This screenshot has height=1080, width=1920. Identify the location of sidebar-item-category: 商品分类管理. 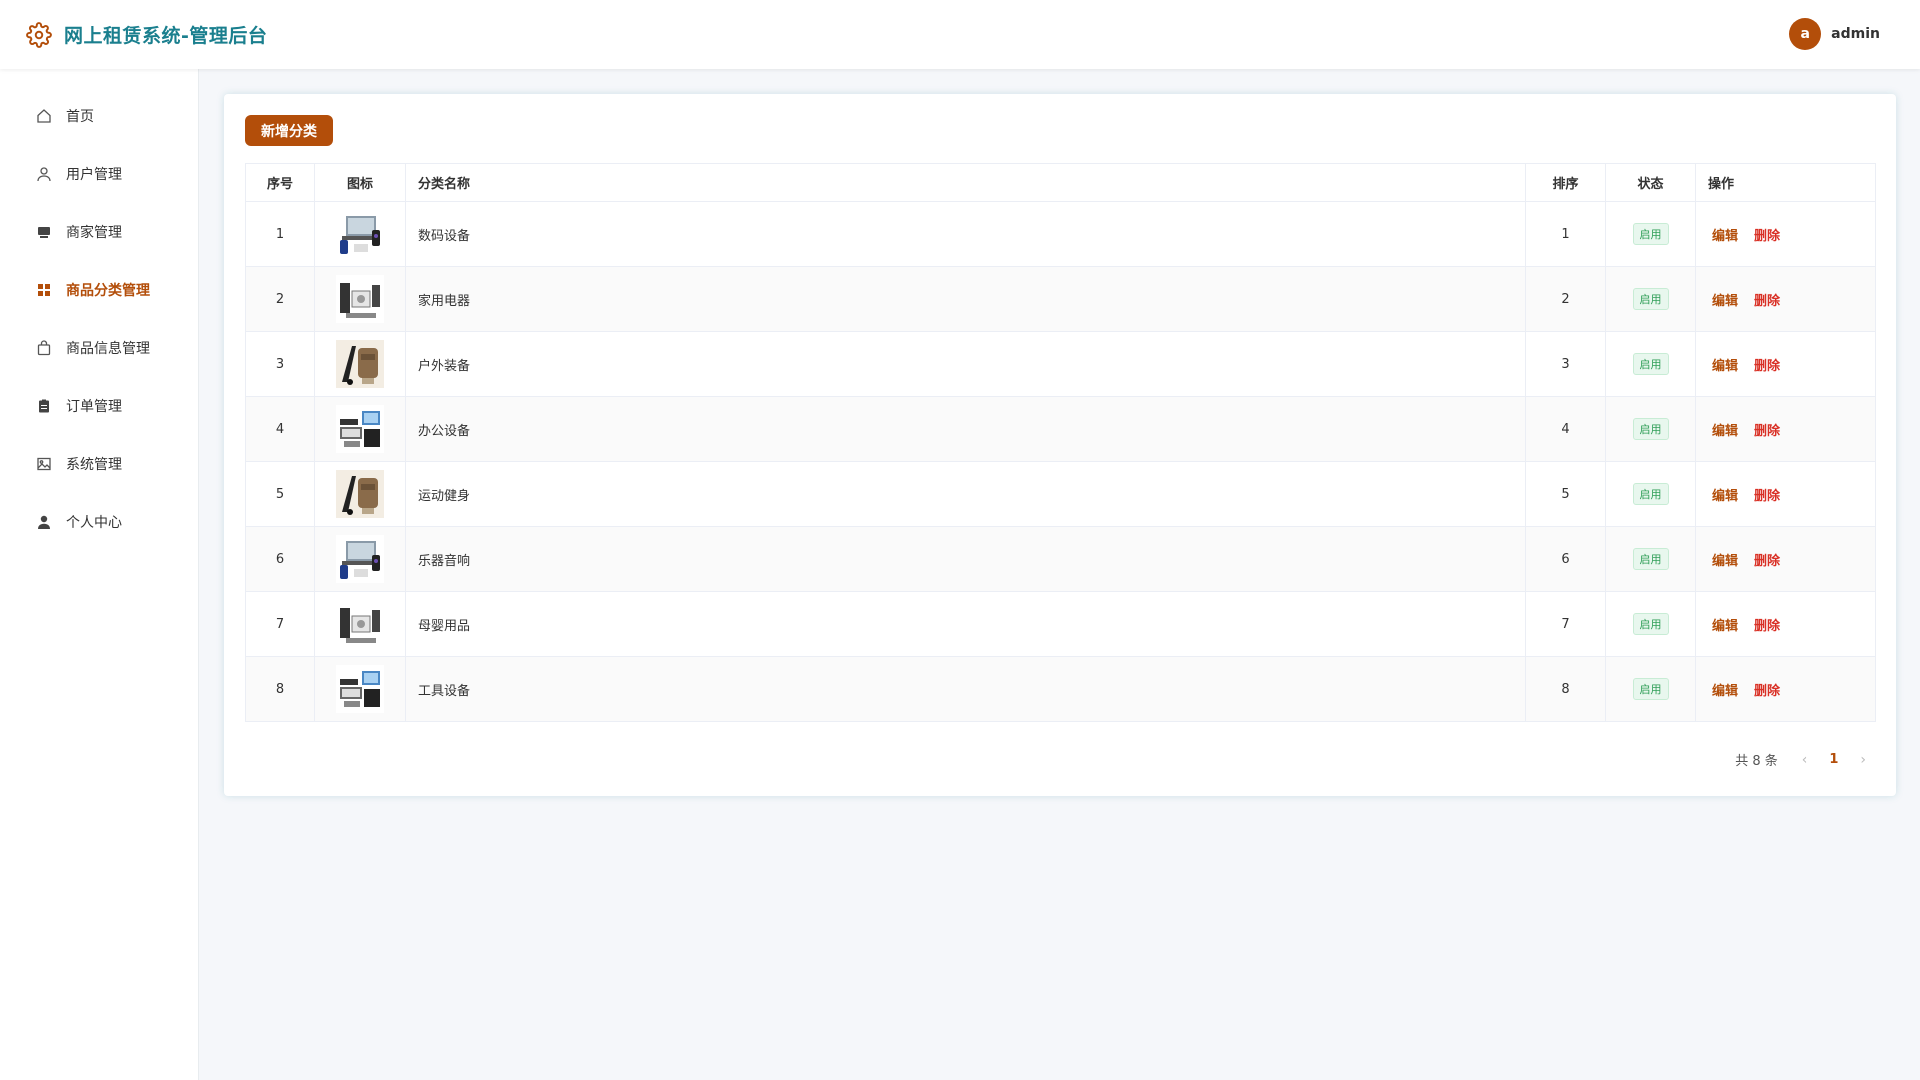
(99, 290).